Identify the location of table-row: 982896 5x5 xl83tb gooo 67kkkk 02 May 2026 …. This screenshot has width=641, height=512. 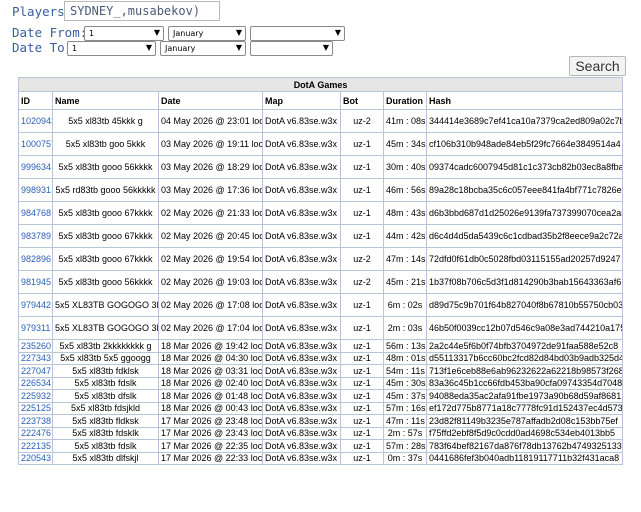
(321, 259).